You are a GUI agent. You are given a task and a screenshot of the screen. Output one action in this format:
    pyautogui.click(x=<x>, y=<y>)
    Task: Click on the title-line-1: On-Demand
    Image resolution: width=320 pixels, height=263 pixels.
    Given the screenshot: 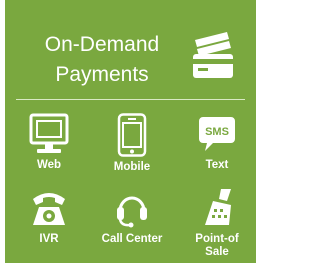 What is the action you would take?
    pyautogui.click(x=102, y=44)
    